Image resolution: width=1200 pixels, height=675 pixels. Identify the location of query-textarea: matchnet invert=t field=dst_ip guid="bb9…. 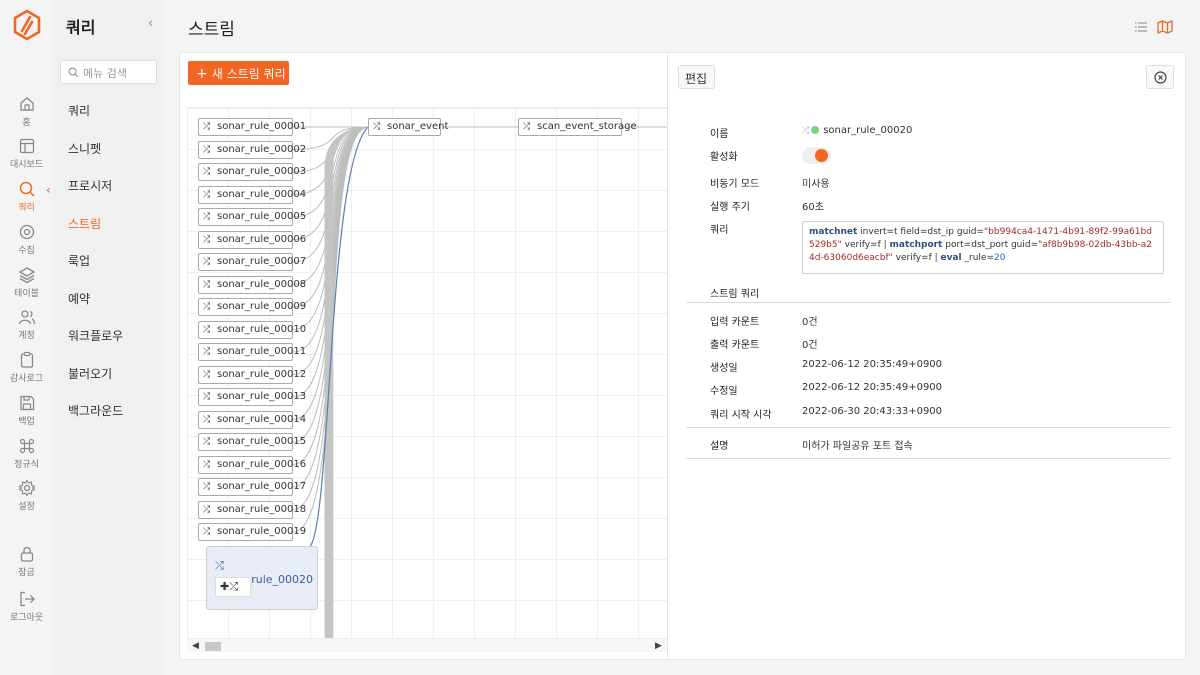
(983, 247).